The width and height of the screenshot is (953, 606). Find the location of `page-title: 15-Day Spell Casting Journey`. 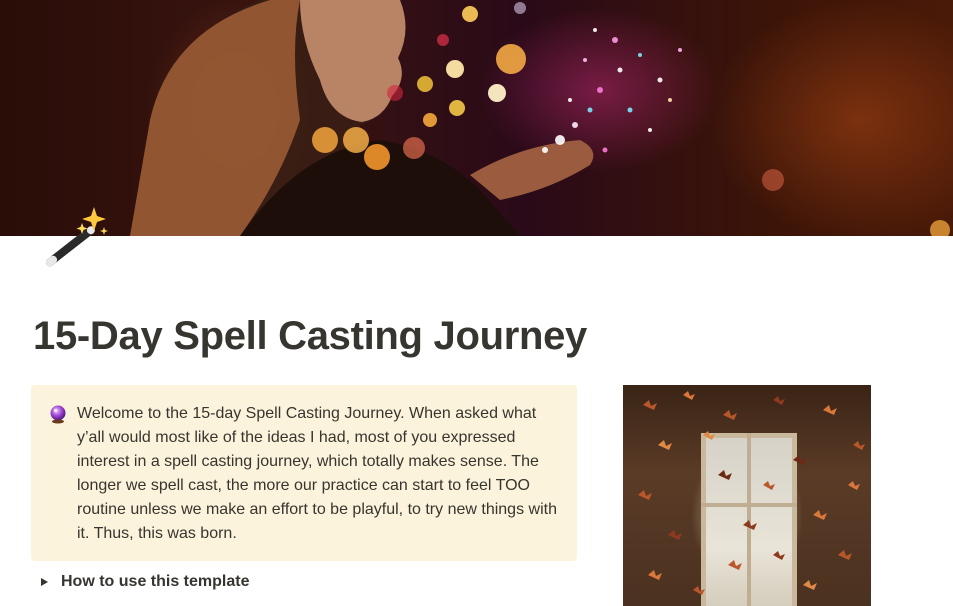

page-title: 15-Day Spell Casting Journey is located at coordinates (310, 336).